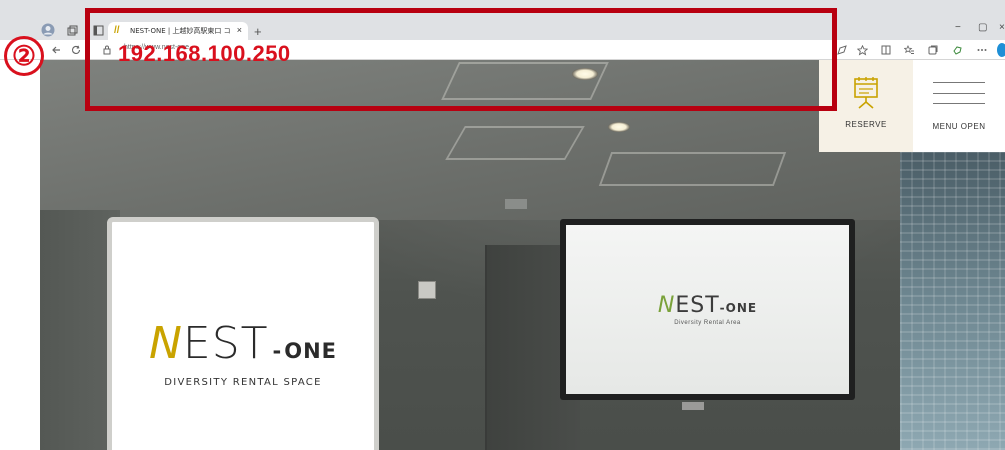 Image resolution: width=1005 pixels, height=450 pixels. Describe the element at coordinates (107, 50) in the screenshot. I see `lock-icon` at that location.